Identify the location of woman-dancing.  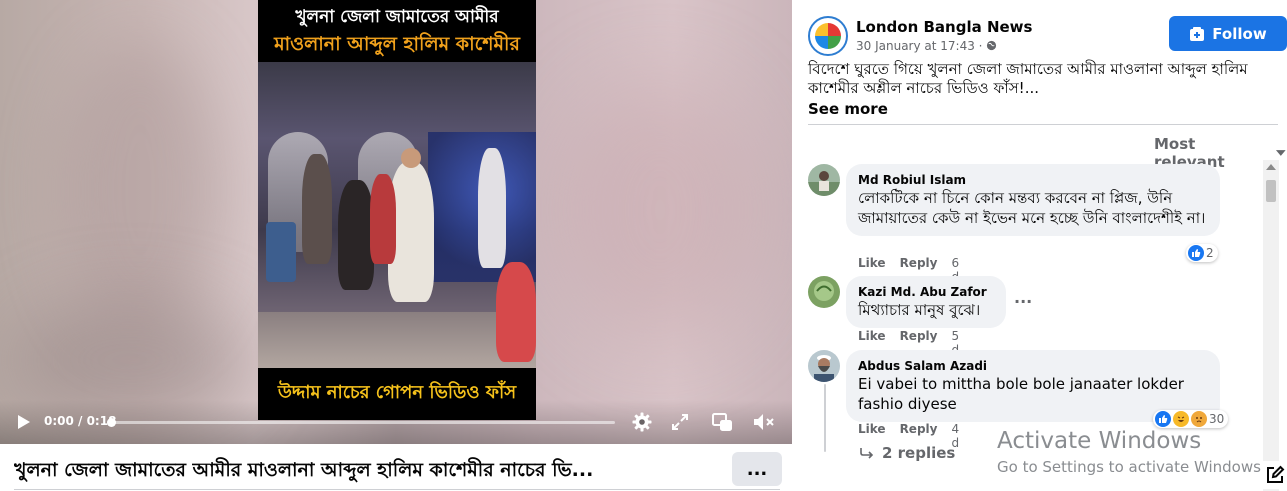
(356, 235).